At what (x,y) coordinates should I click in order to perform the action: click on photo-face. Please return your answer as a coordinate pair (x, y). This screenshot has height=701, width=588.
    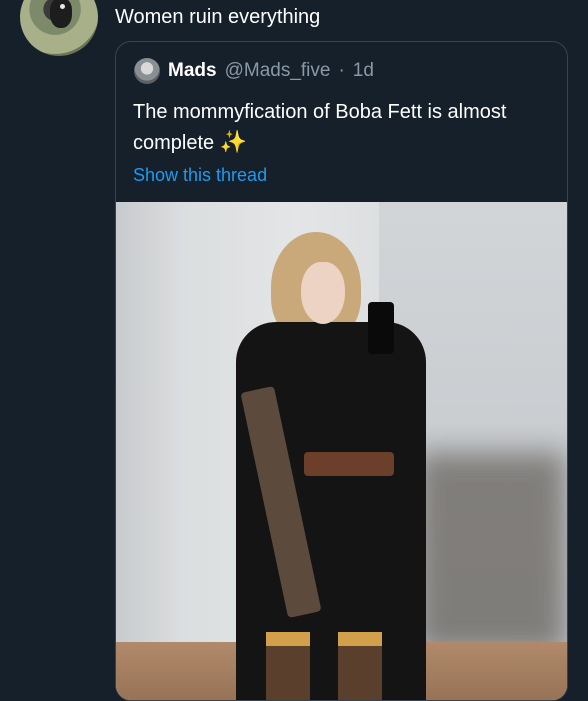
    Looking at the image, I should click on (323, 293).